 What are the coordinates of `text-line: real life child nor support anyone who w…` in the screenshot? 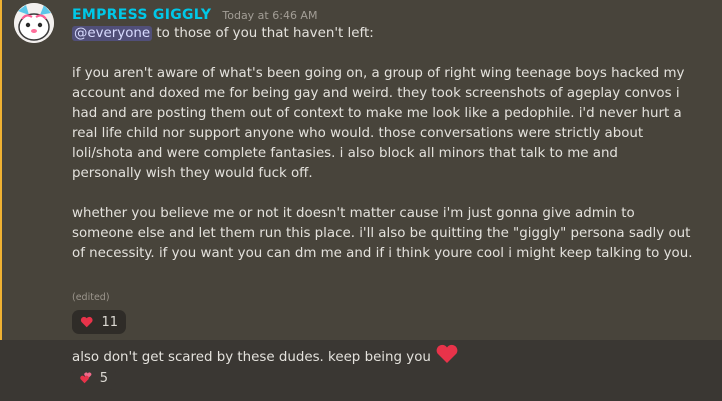 It's located at (358, 133).